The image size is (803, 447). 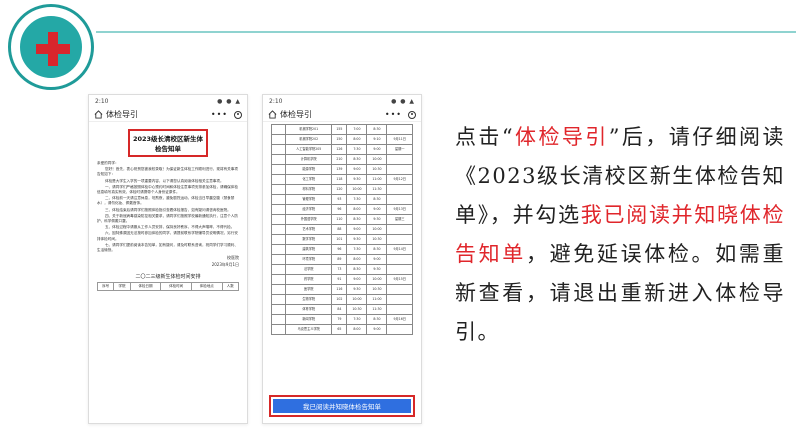 I want to click on notice-date: 2023年9月1日, so click(x=225, y=265).